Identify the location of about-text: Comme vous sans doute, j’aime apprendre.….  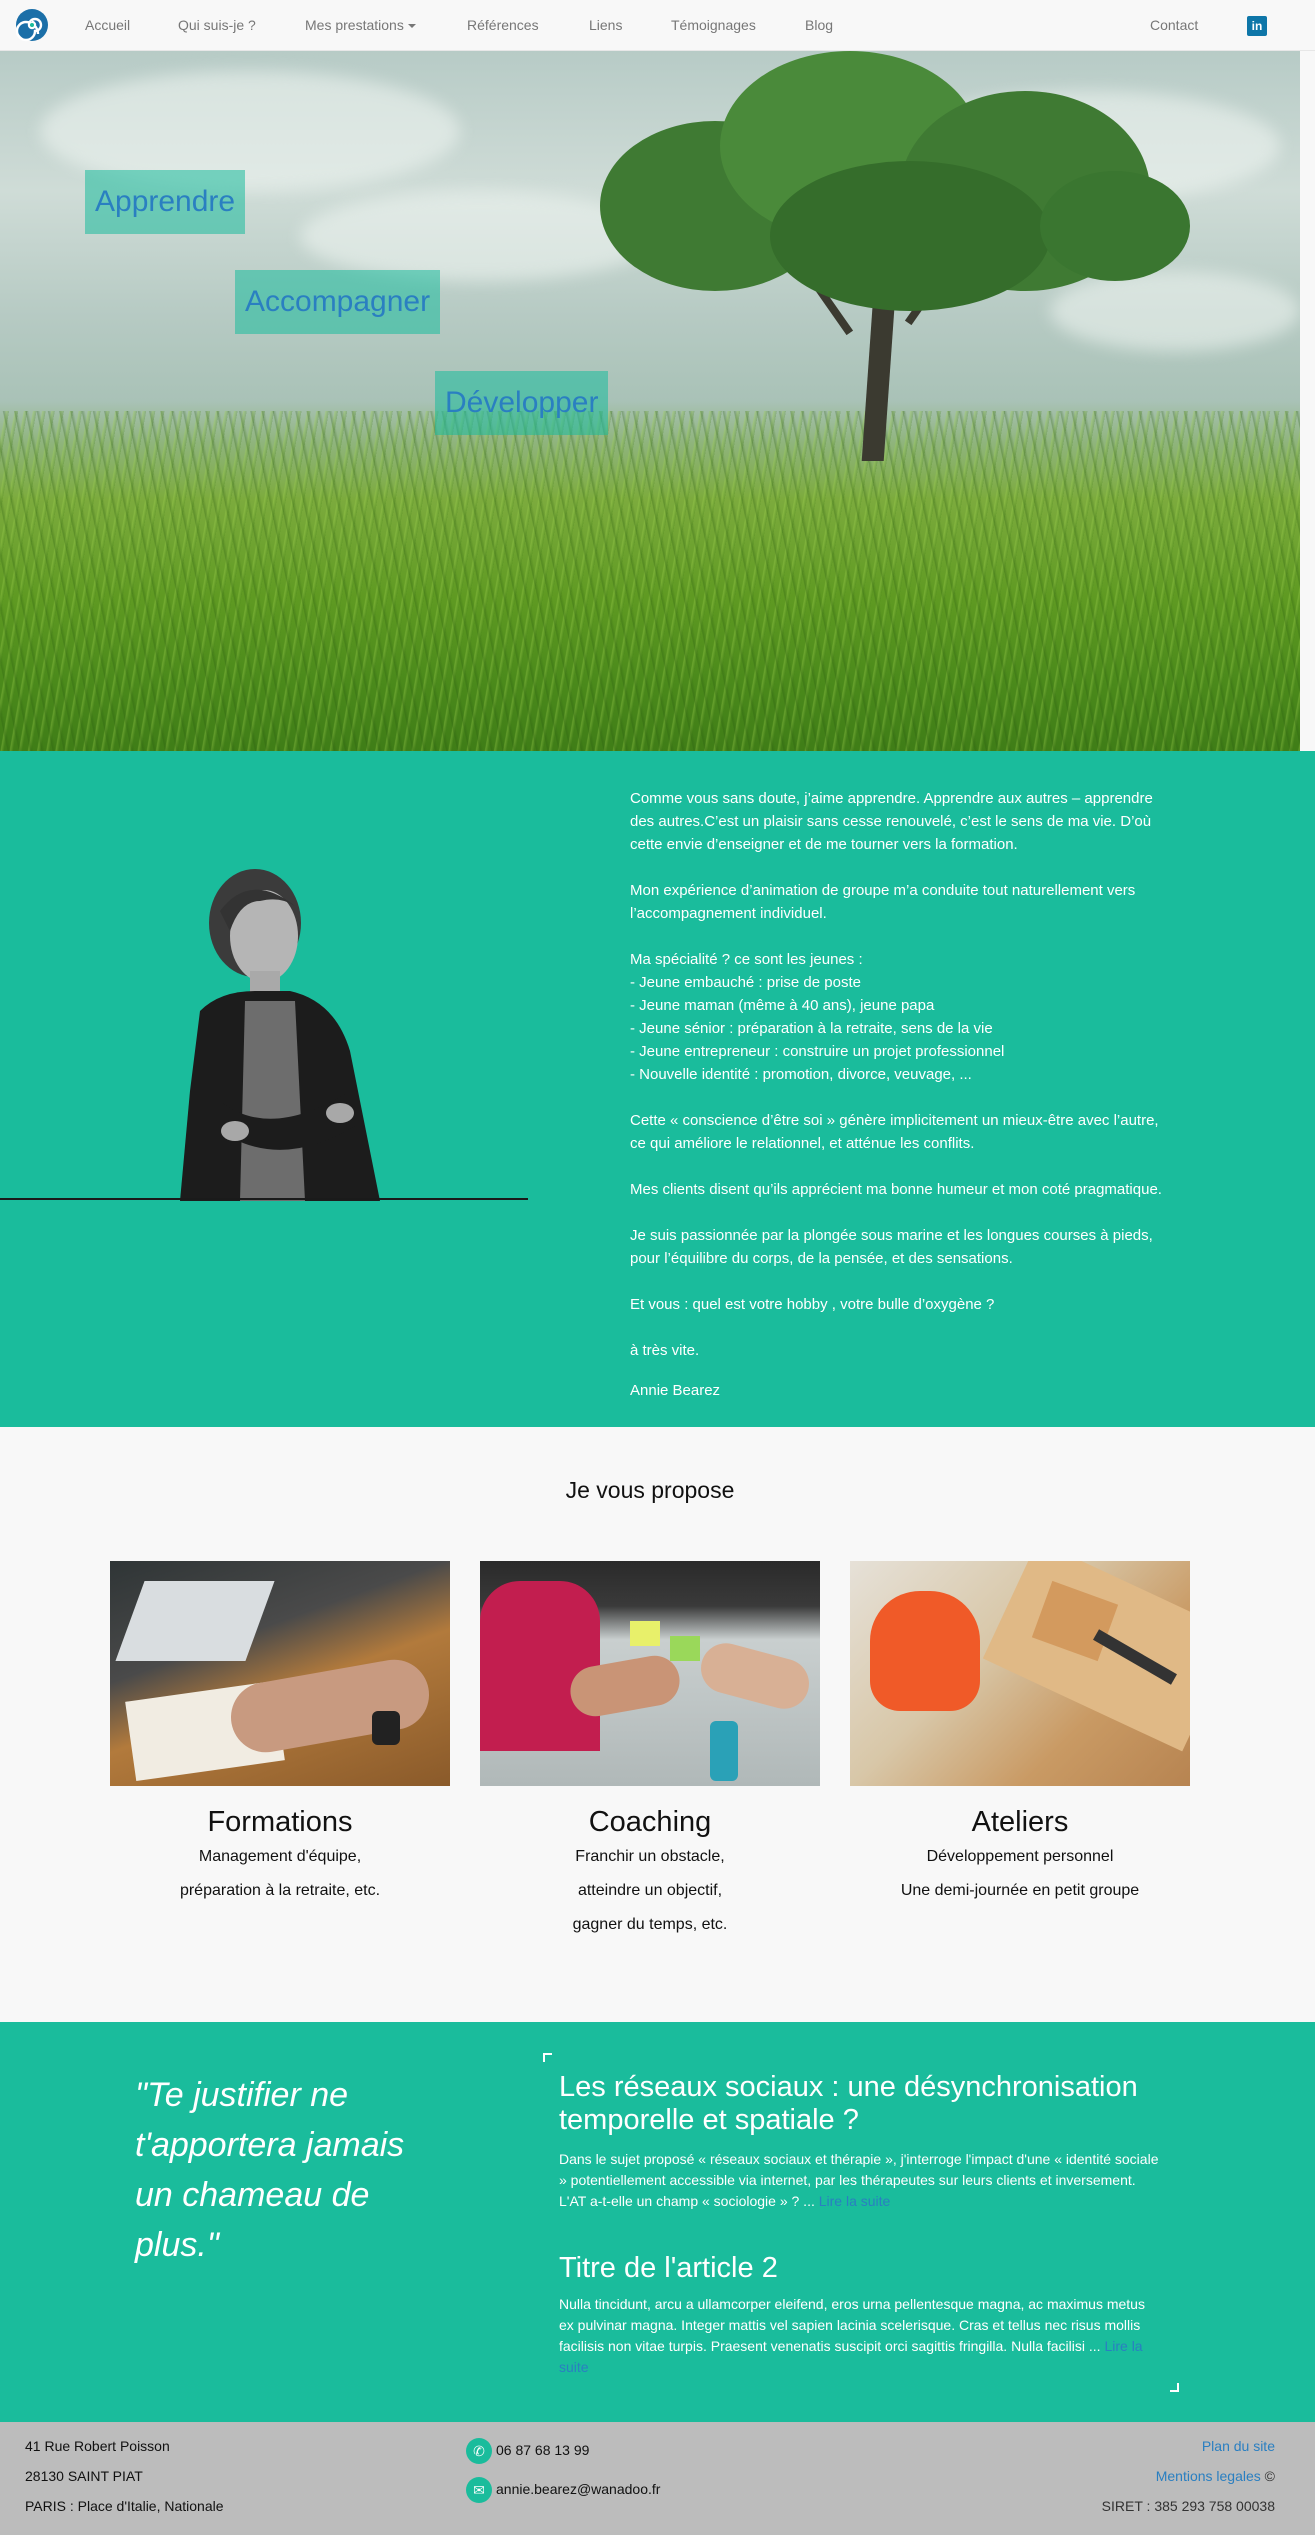
(900, 1106).